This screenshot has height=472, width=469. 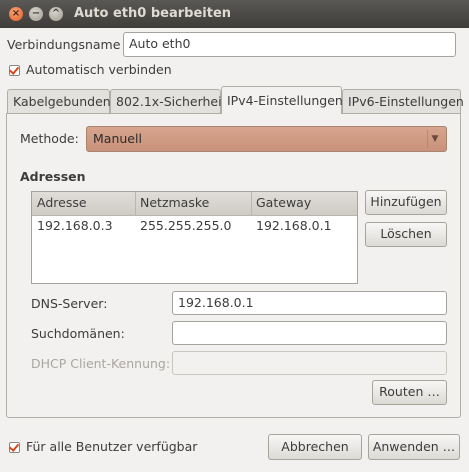 What do you see at coordinates (289, 44) in the screenshot?
I see `connection-name-input: Auto eth0` at bounding box center [289, 44].